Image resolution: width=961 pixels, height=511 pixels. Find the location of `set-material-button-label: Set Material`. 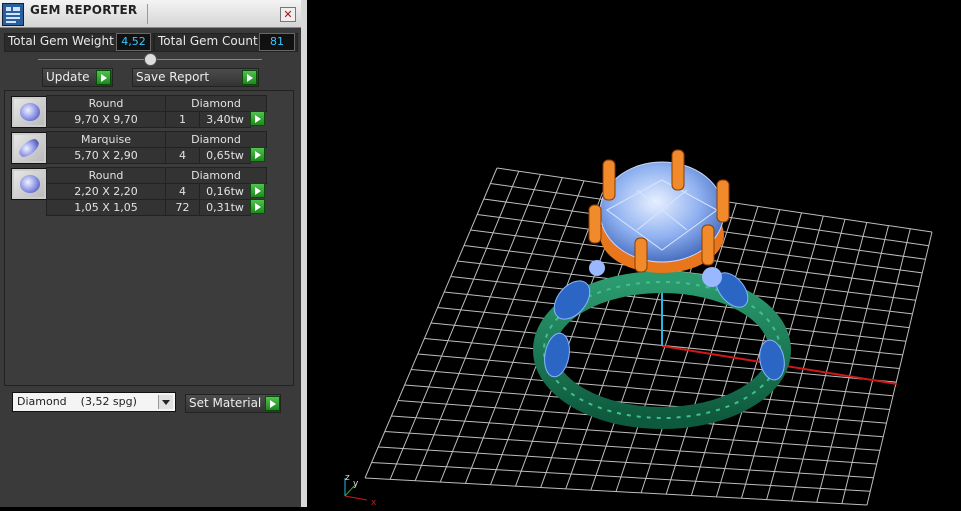

set-material-button-label: Set Material is located at coordinates (225, 403).